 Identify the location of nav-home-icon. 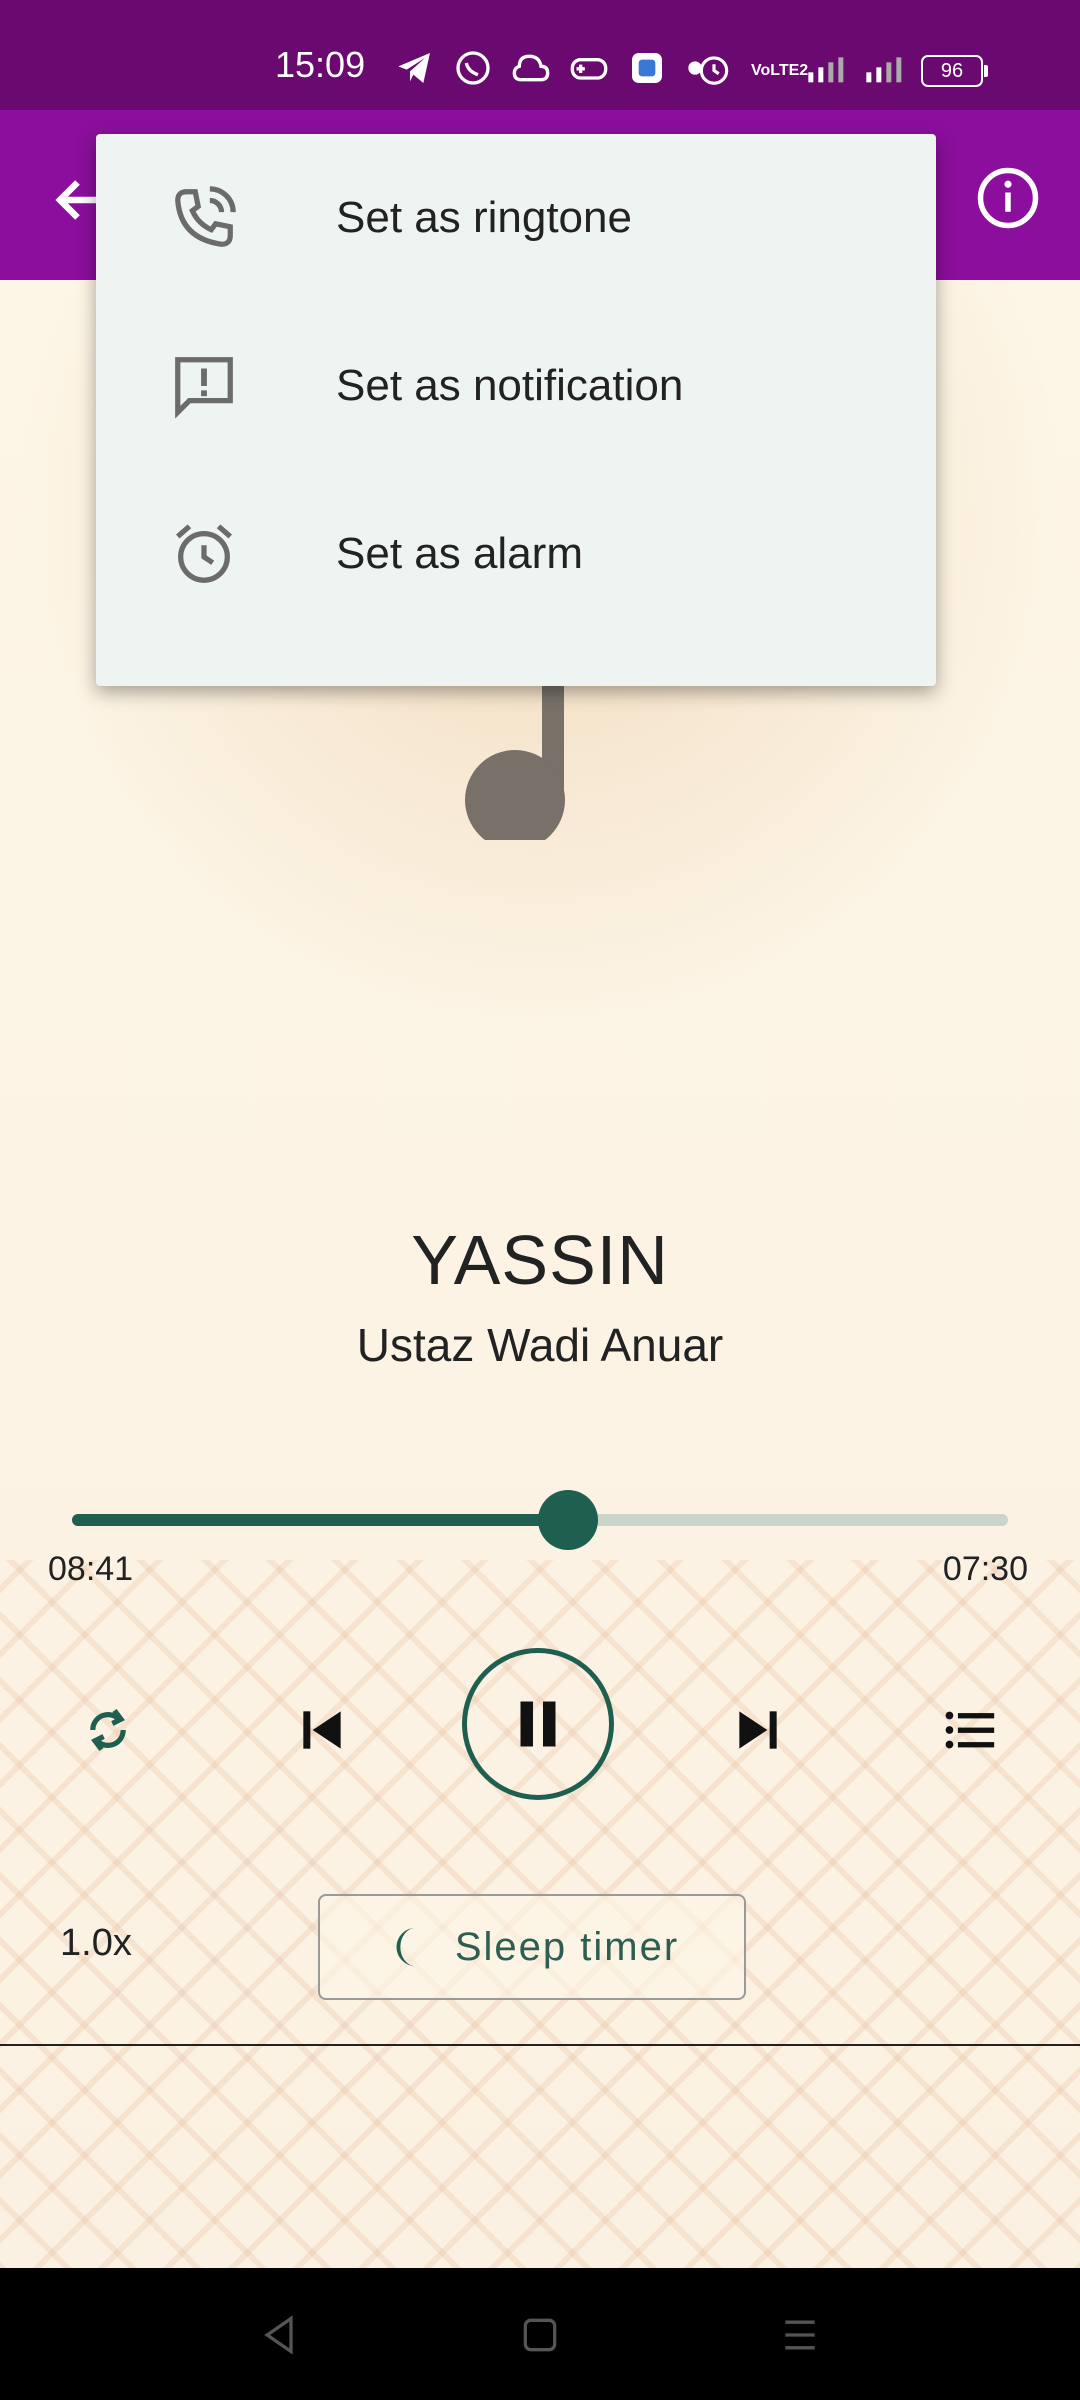
(540, 2335).